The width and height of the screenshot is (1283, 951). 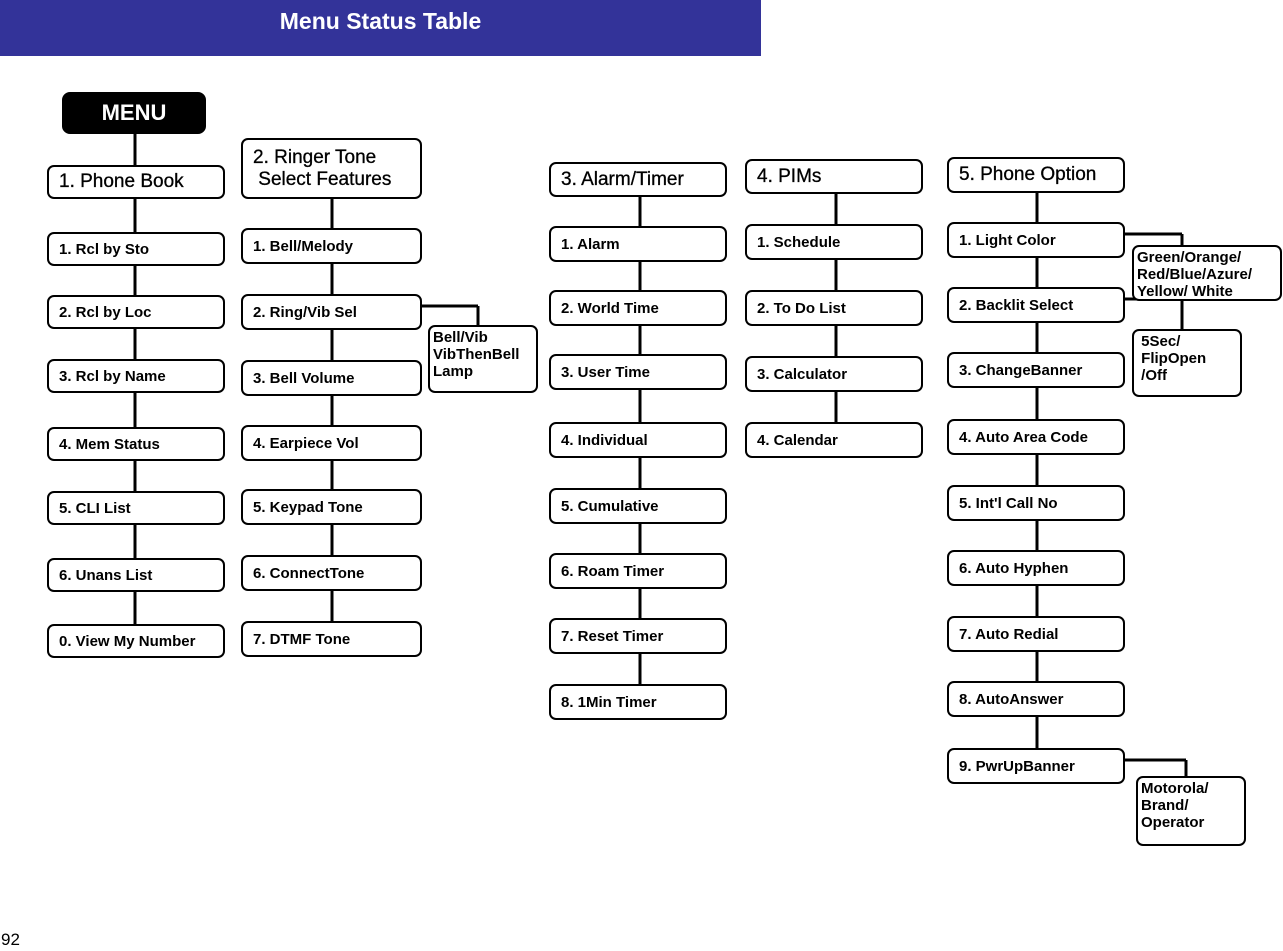 What do you see at coordinates (590, 244) in the screenshot?
I see `menu-item-alarm-timer-1-label: 1. Alarm` at bounding box center [590, 244].